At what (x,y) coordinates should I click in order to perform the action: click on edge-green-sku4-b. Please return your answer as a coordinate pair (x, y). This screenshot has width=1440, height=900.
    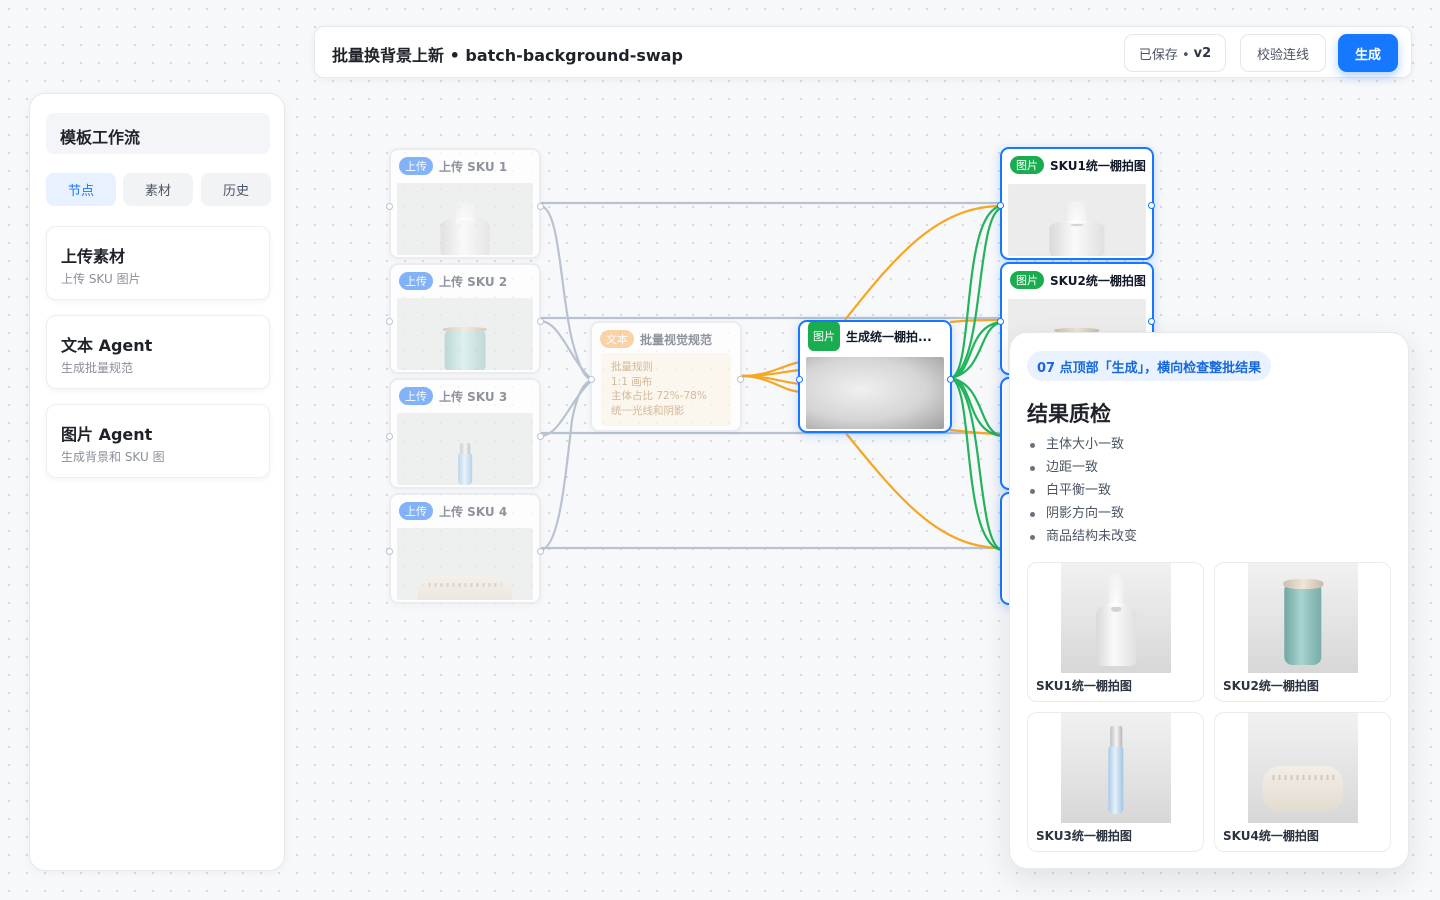
    Looking at the image, I should click on (976, 464).